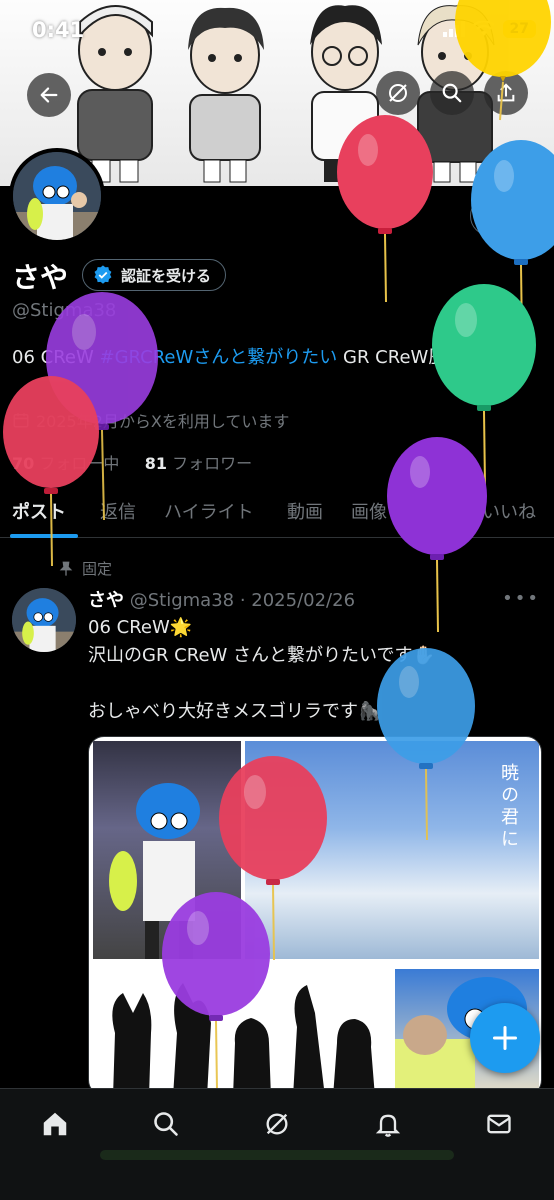 Image resolution: width=554 pixels, height=1200 pixels. What do you see at coordinates (369, 511) in the screenshot?
I see `tab-media: 画像` at bounding box center [369, 511].